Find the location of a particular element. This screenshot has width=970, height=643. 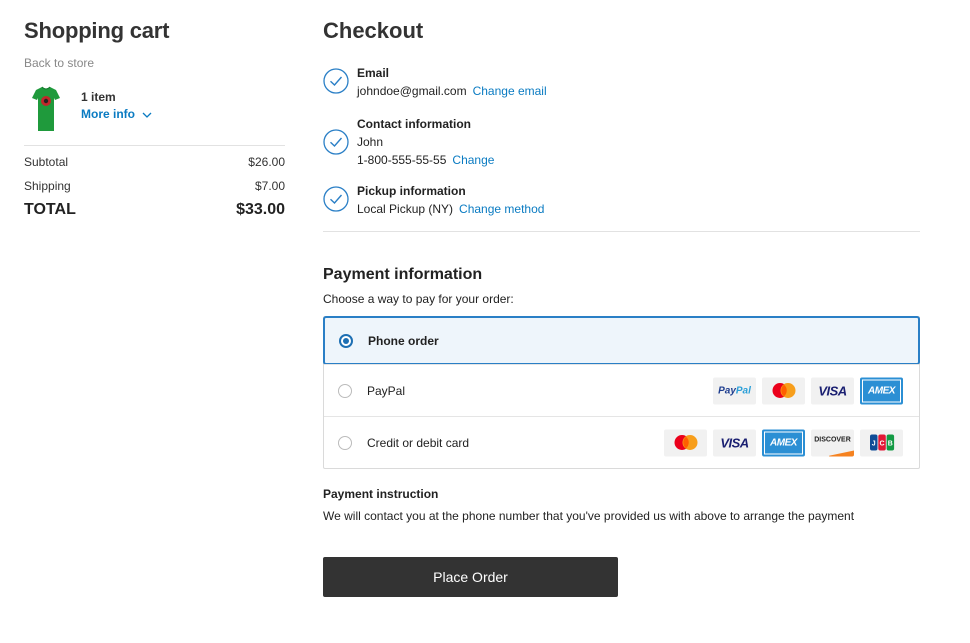

paypal-logo: Pay Pal is located at coordinates (734, 390).